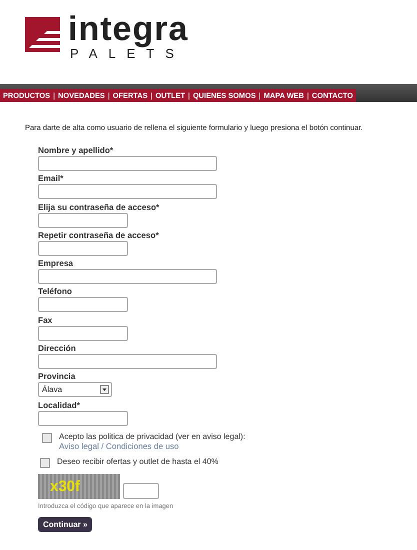 This screenshot has height=550, width=417. What do you see at coordinates (57, 376) in the screenshot?
I see `field-label: Provincia` at bounding box center [57, 376].